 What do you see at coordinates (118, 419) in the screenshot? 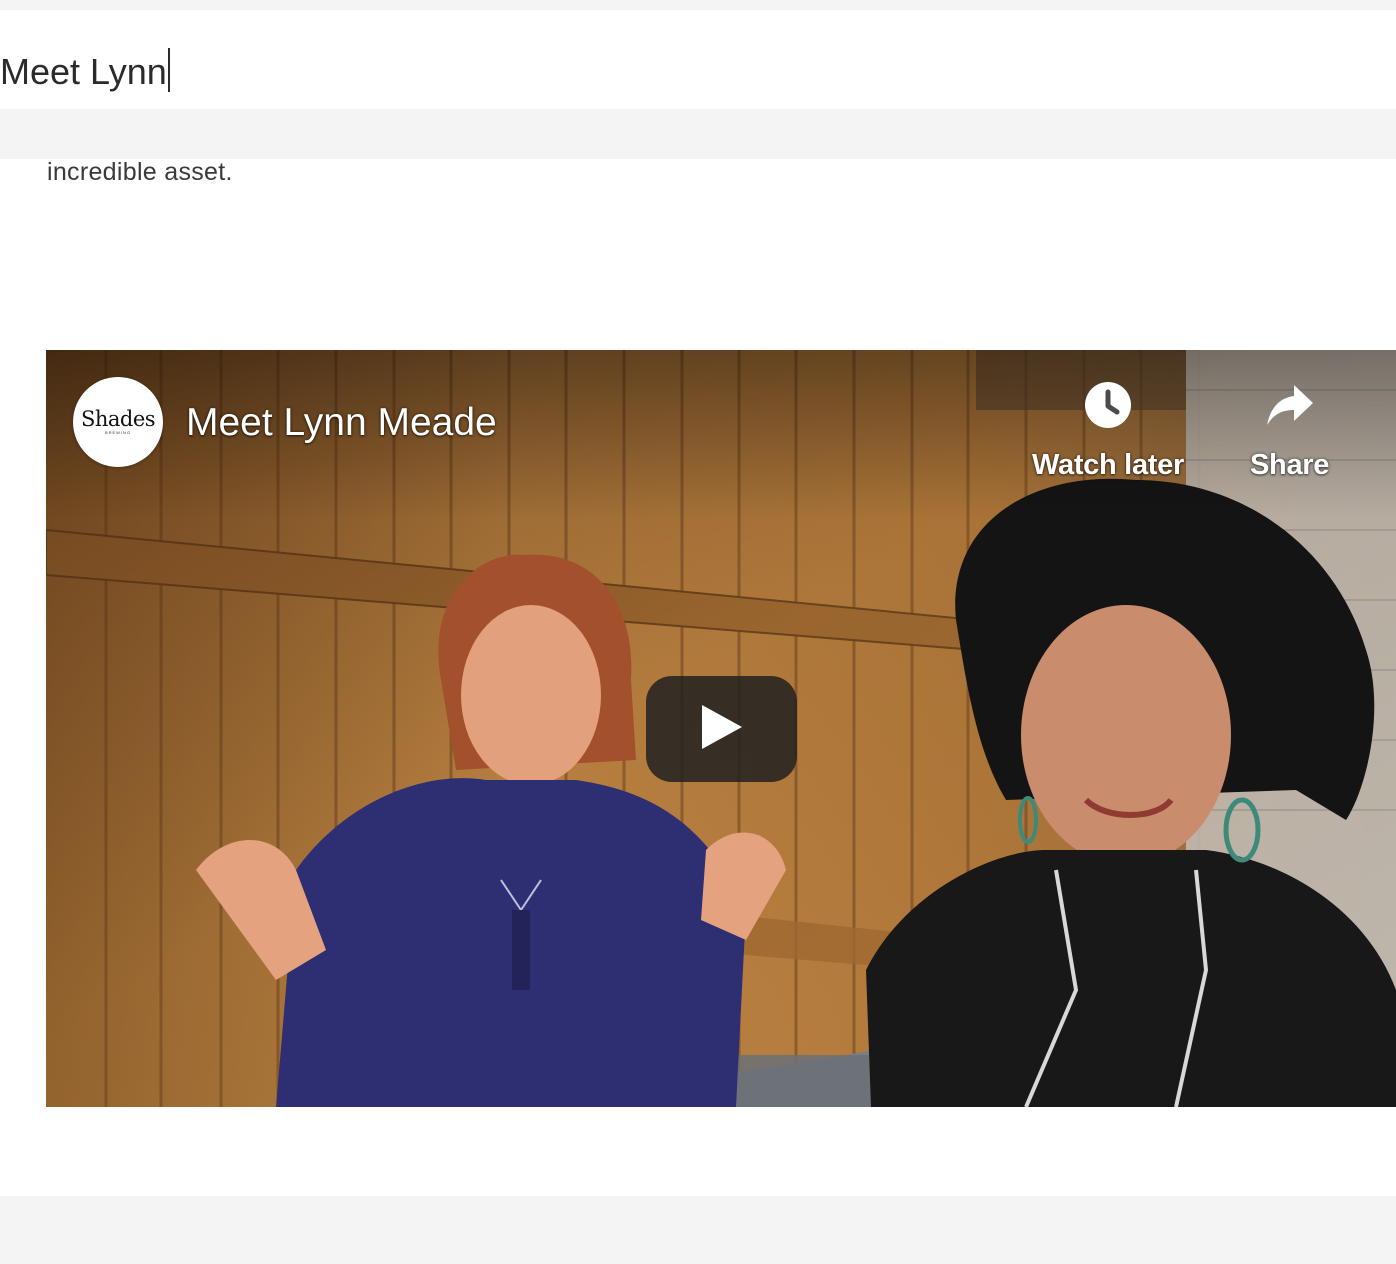
I see `channel-logo-text: Shades` at bounding box center [118, 419].